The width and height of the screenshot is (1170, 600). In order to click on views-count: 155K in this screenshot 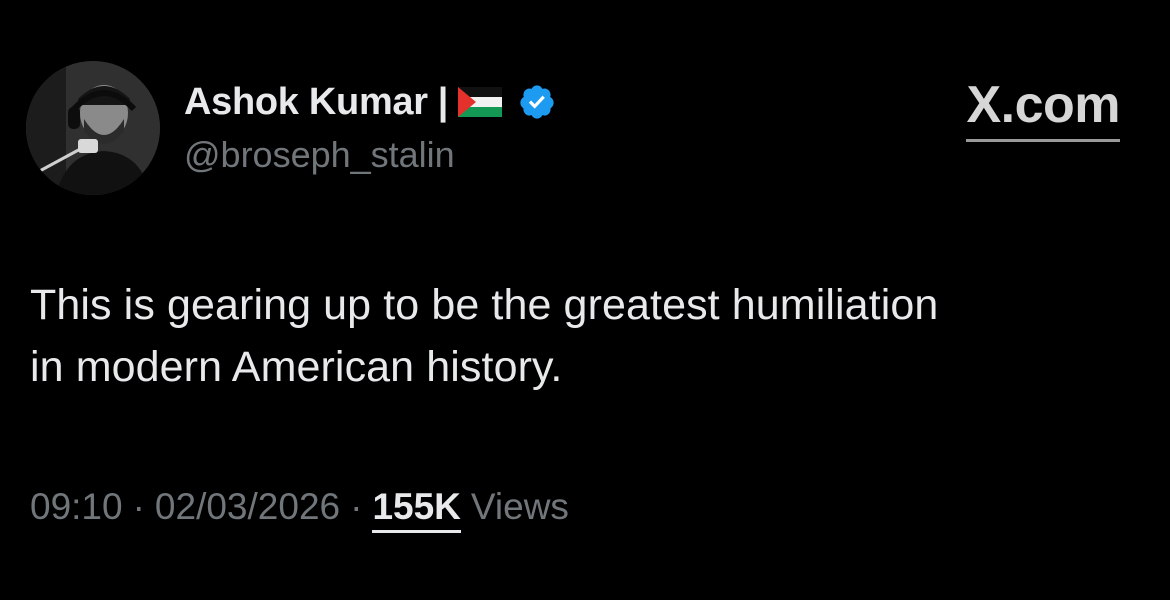, I will do `click(416, 509)`.